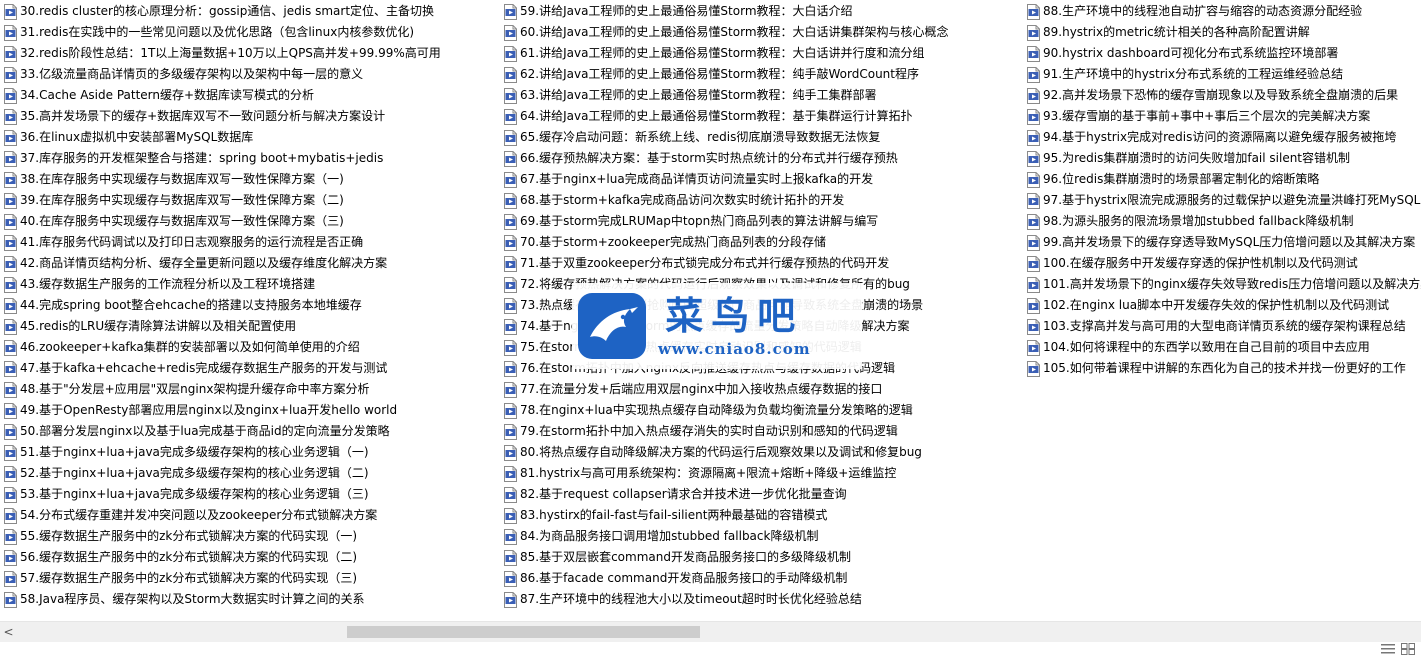  I want to click on large-icons-view-icon, so click(1408, 649).